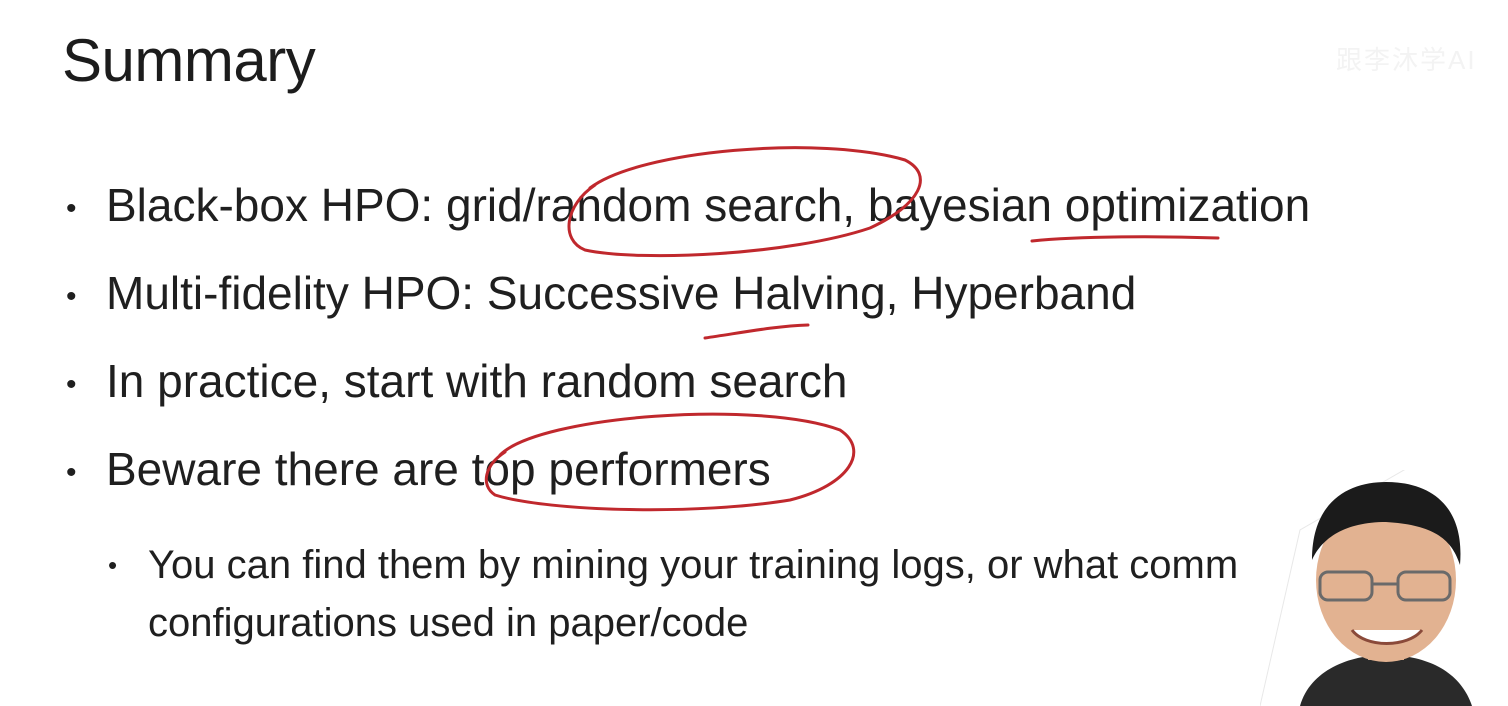  What do you see at coordinates (1125, 239) in the screenshot?
I see `ink-underline-bayesian` at bounding box center [1125, 239].